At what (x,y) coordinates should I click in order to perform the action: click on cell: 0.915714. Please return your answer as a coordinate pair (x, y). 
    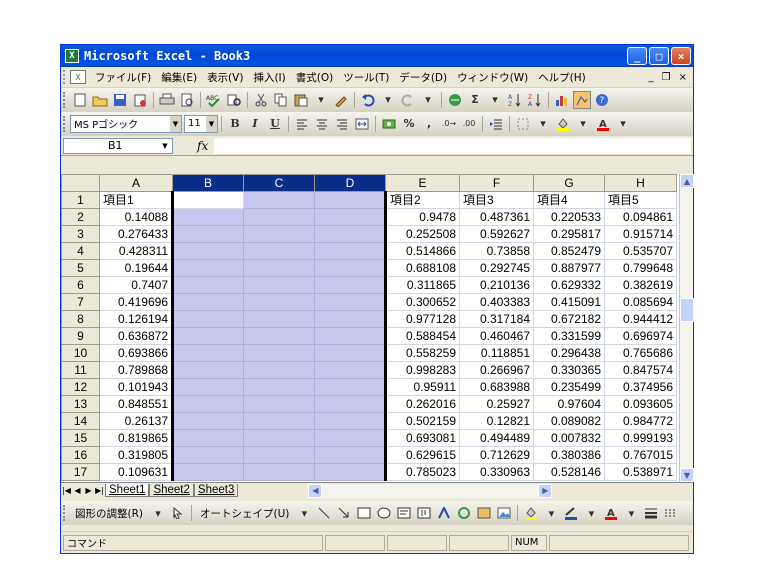
    Looking at the image, I should click on (640, 234).